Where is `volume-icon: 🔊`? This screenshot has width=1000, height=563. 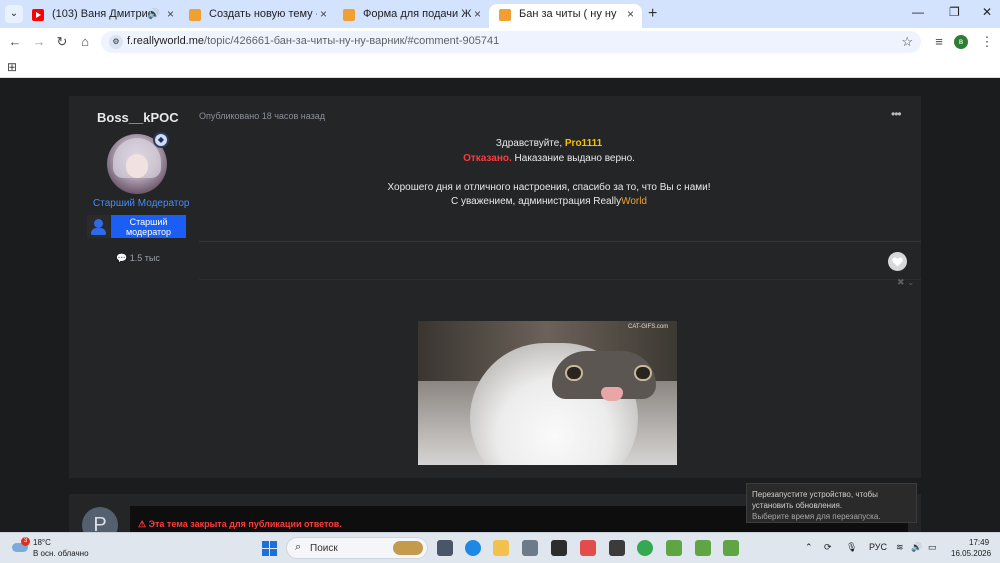
volume-icon: 🔊 is located at coordinates (916, 547).